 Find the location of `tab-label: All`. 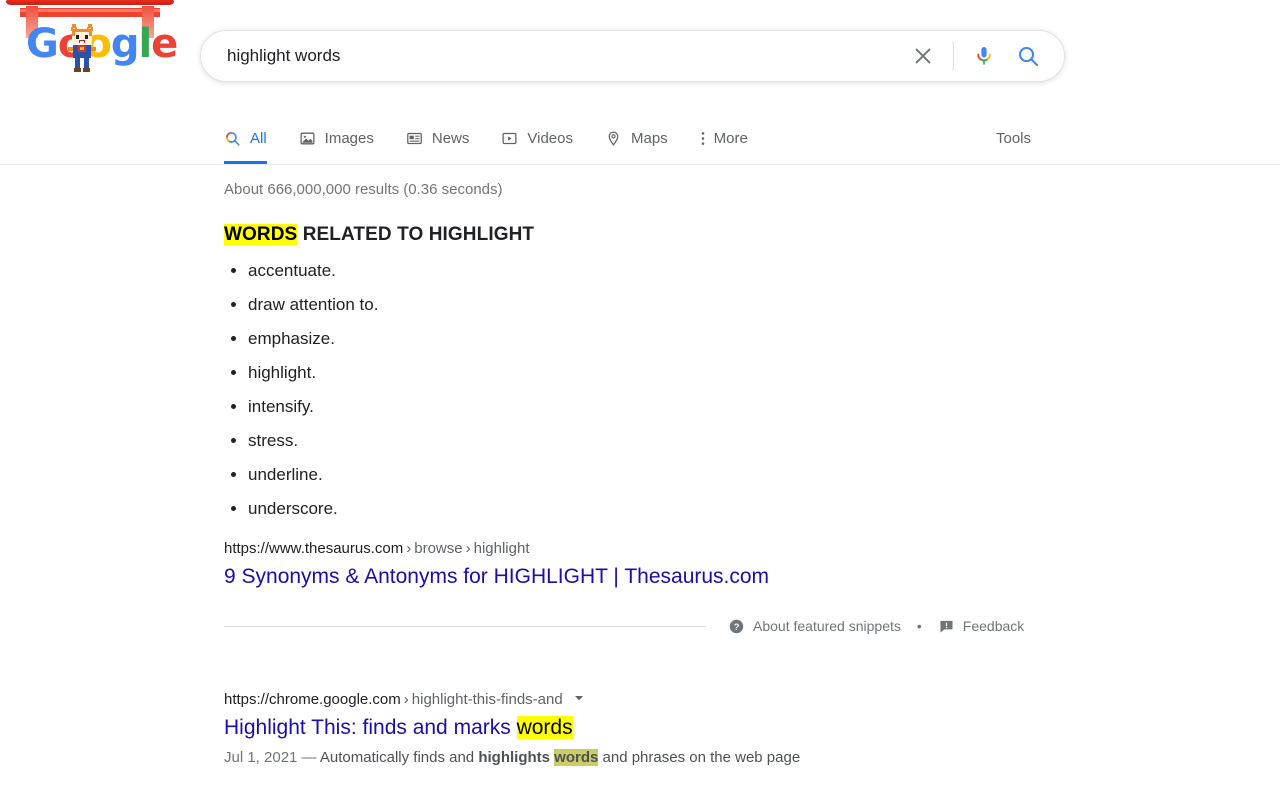

tab-label: All is located at coordinates (258, 138).